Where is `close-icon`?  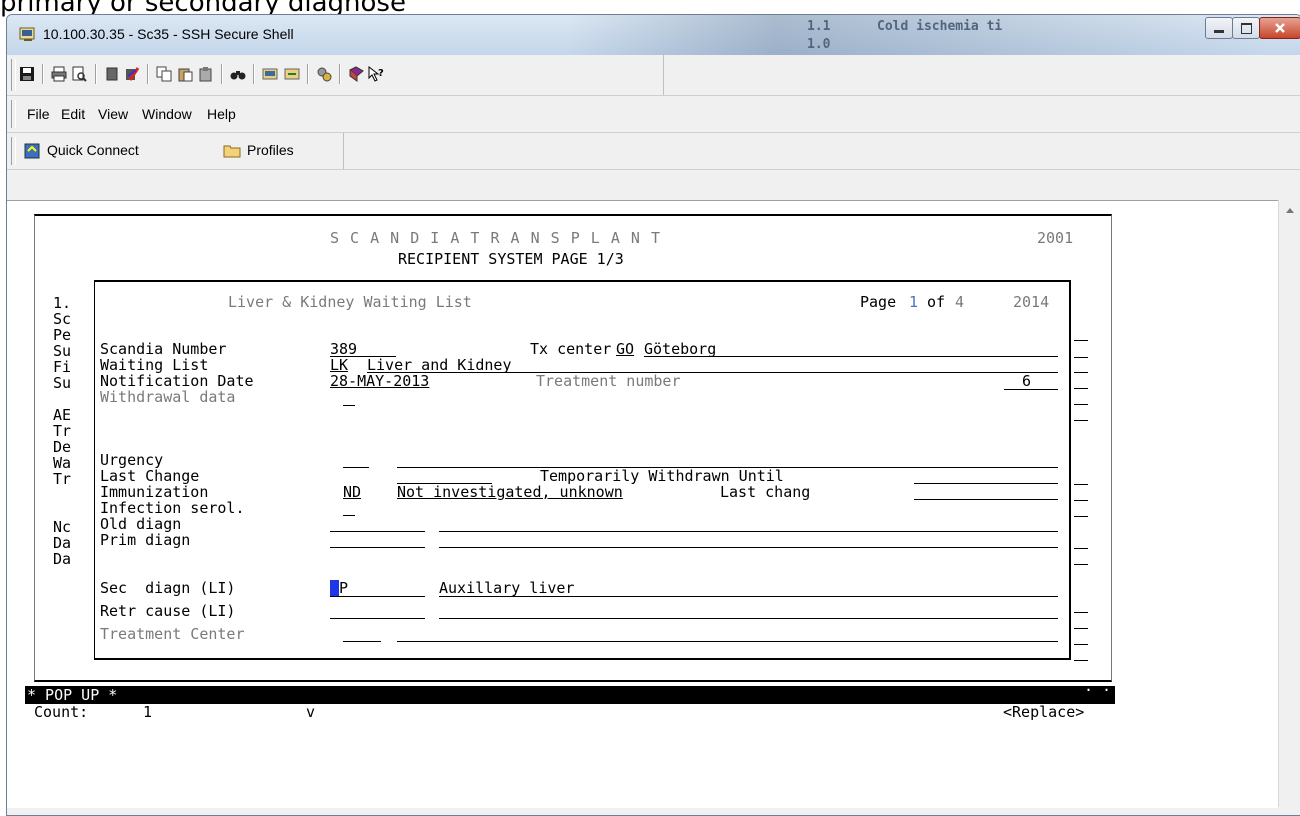 close-icon is located at coordinates (1280, 28).